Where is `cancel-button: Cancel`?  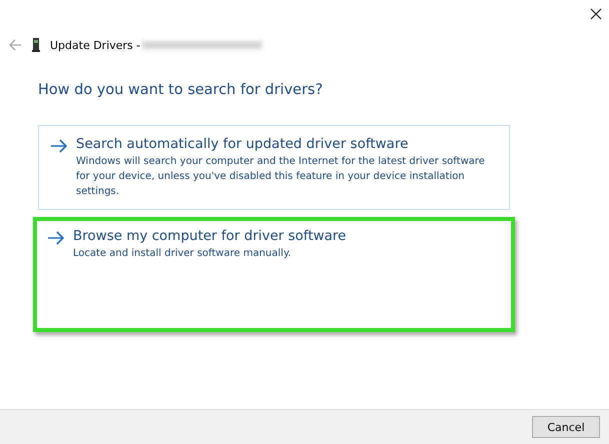
cancel-button: Cancel is located at coordinates (566, 427).